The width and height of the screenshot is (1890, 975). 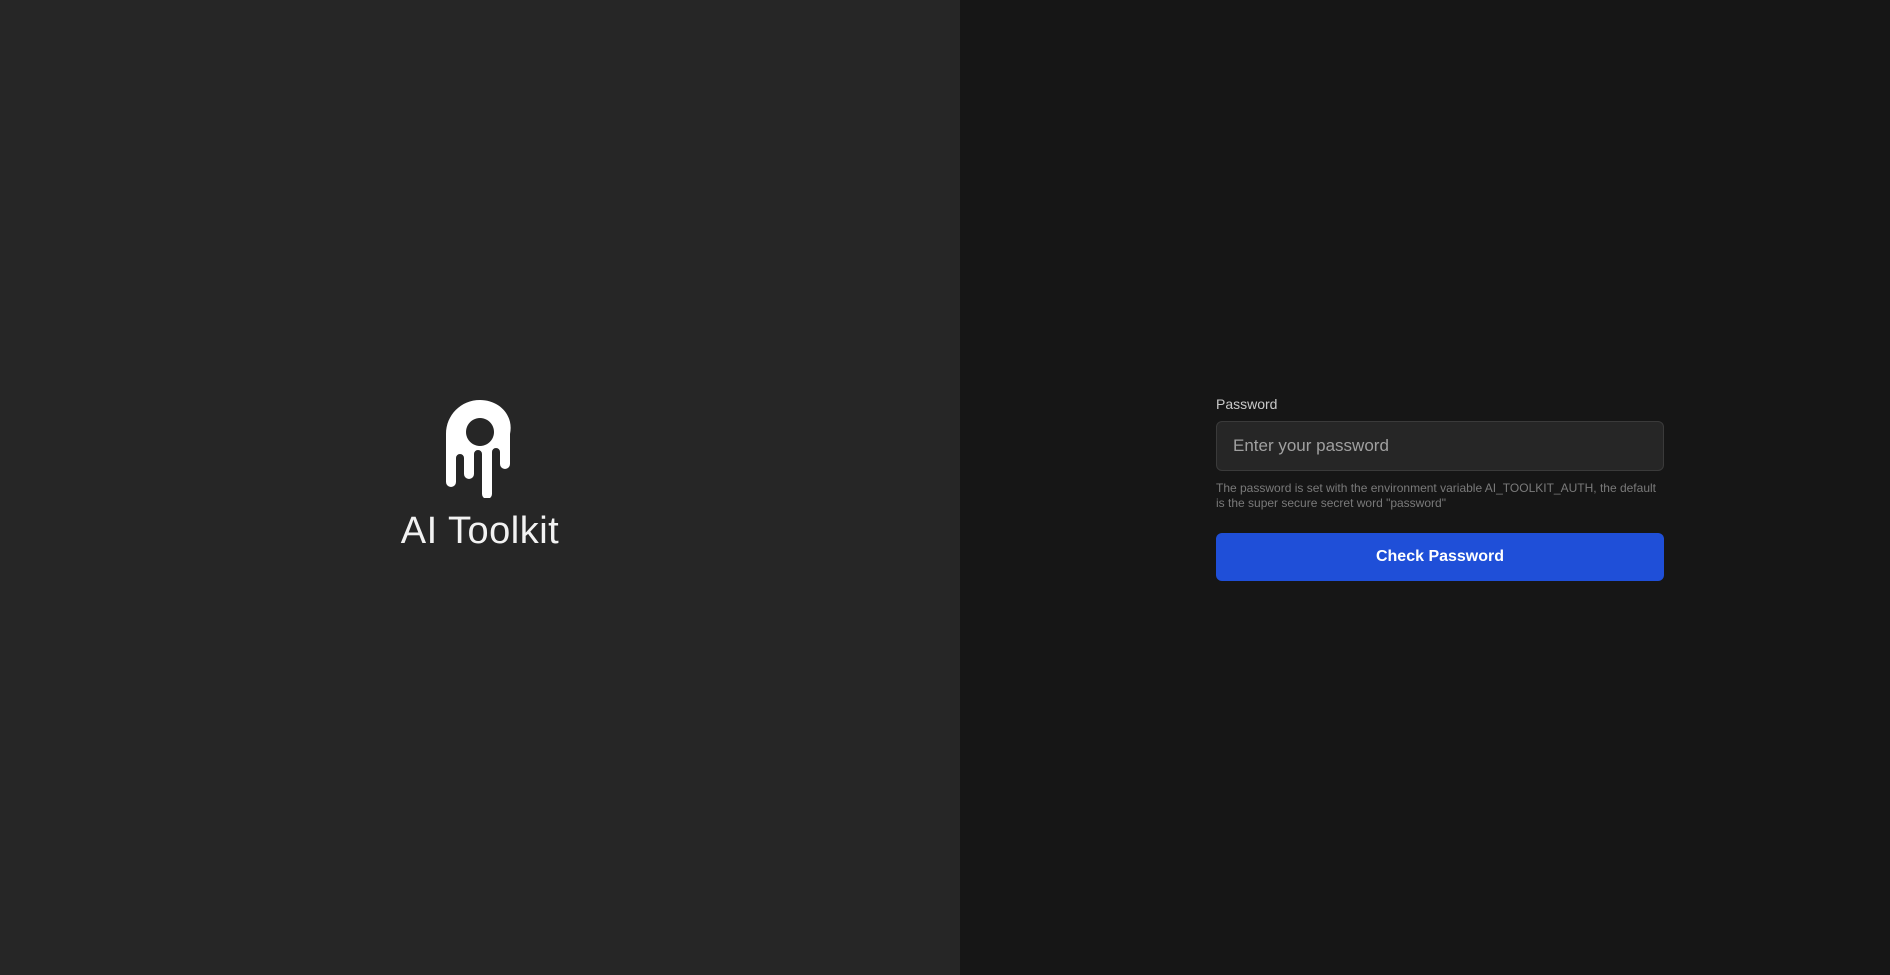 What do you see at coordinates (1247, 404) in the screenshot?
I see `password-label: Password` at bounding box center [1247, 404].